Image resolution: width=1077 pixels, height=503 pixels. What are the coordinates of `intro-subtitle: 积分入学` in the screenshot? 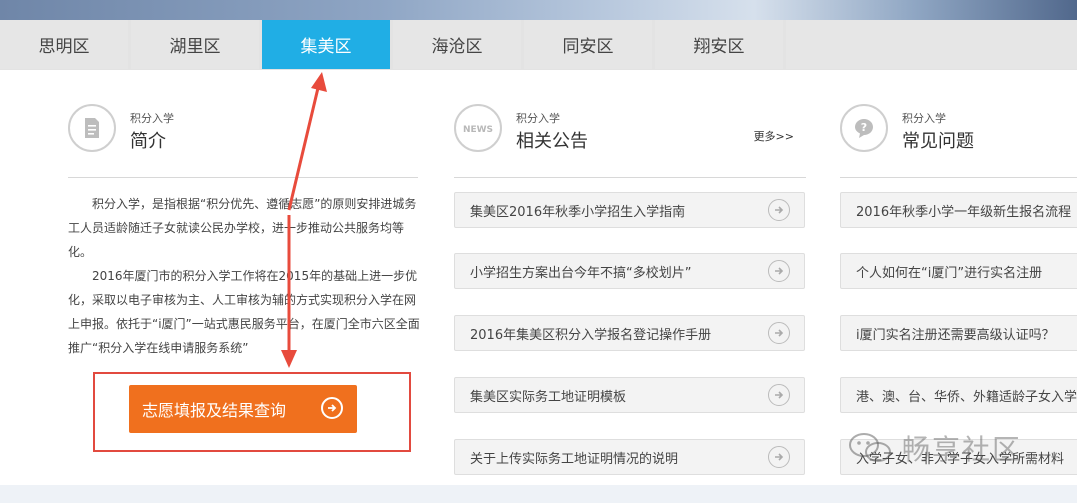 It's located at (152, 118).